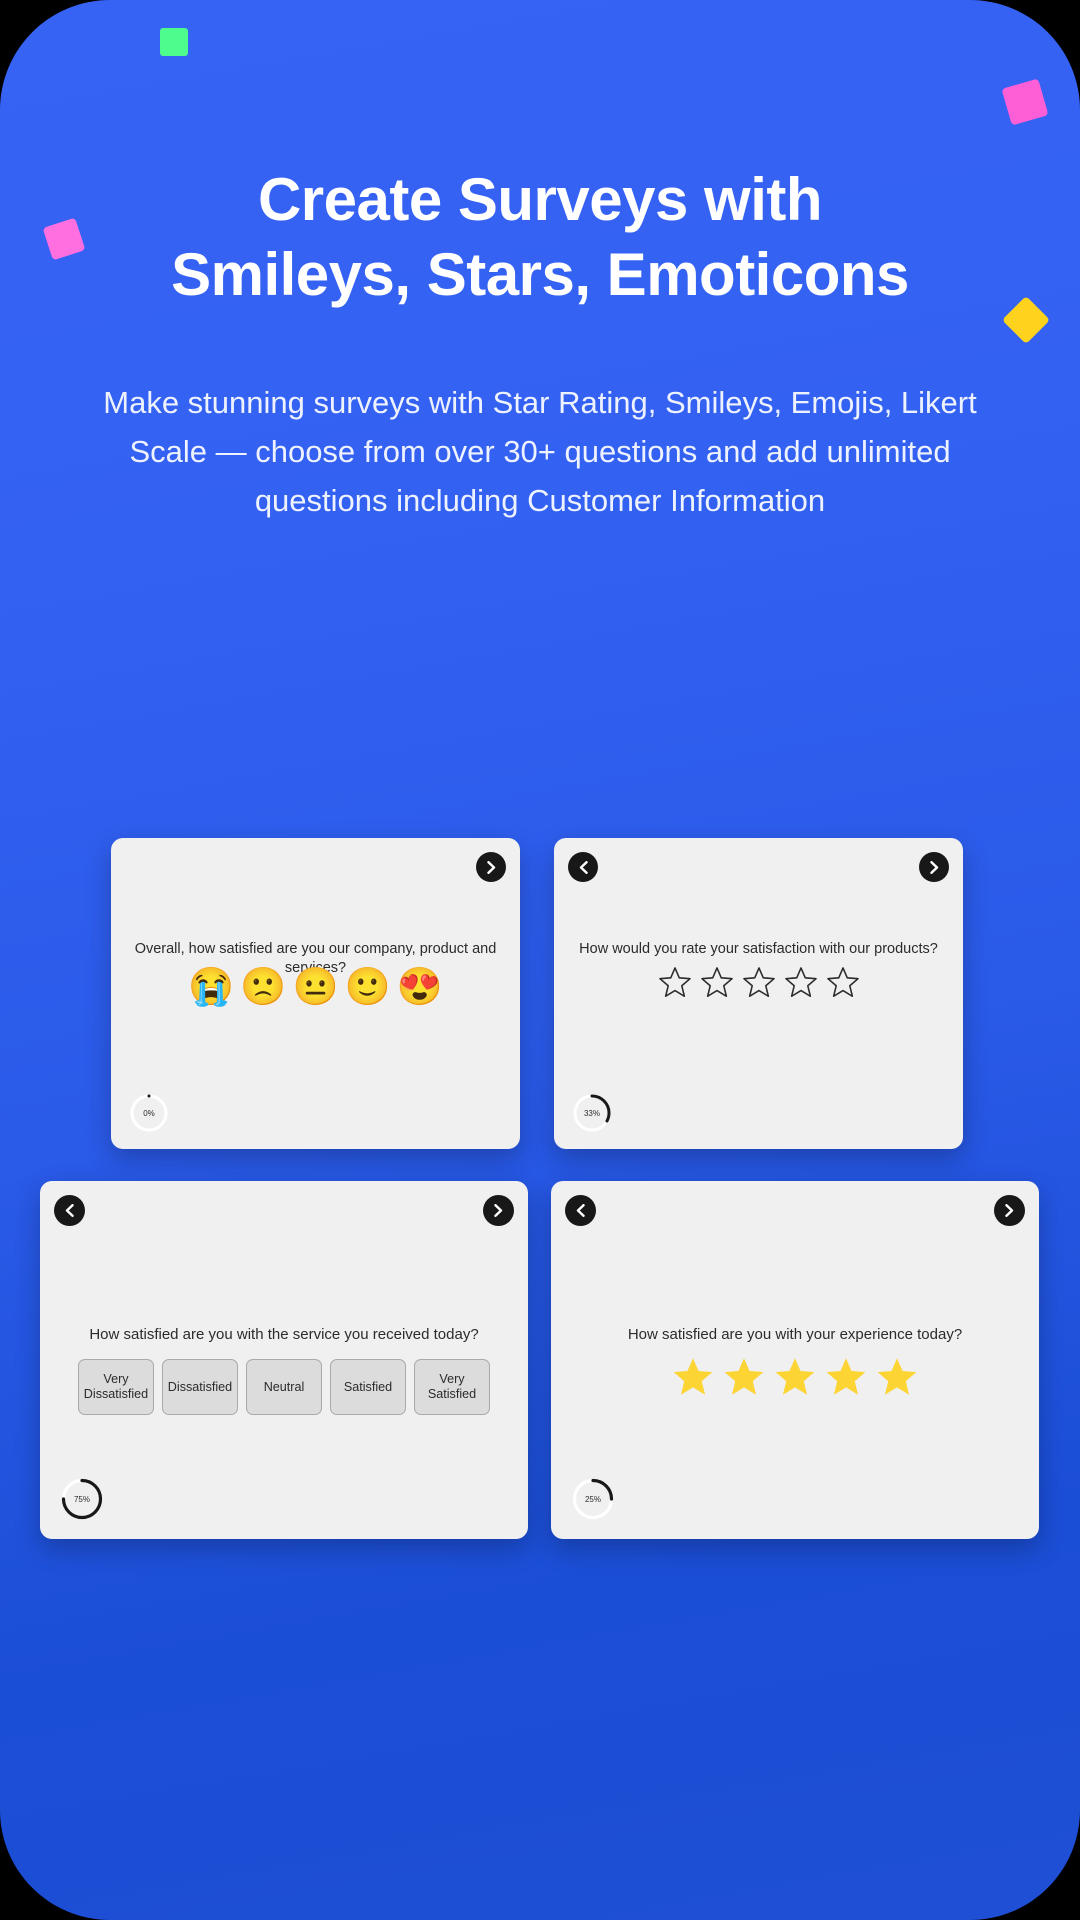 The height and width of the screenshot is (1920, 1080). Describe the element at coordinates (368, 986) in the screenshot. I see `smiley-option-smiling: 🙂` at that location.